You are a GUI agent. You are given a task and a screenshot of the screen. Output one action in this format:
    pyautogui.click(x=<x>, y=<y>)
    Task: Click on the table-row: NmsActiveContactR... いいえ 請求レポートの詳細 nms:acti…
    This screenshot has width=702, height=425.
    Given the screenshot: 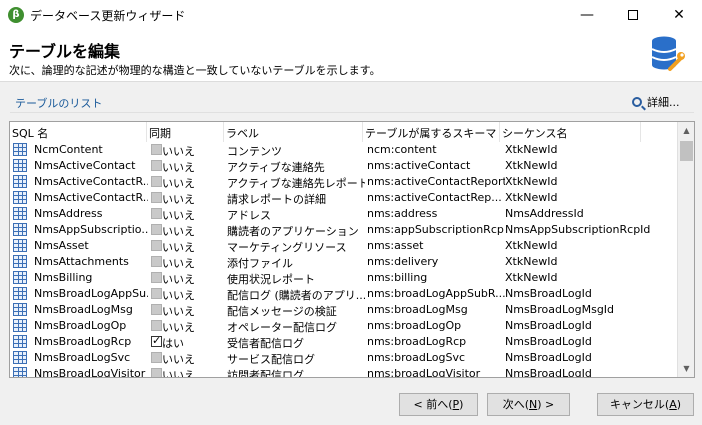 What is the action you would take?
    pyautogui.click(x=344, y=198)
    